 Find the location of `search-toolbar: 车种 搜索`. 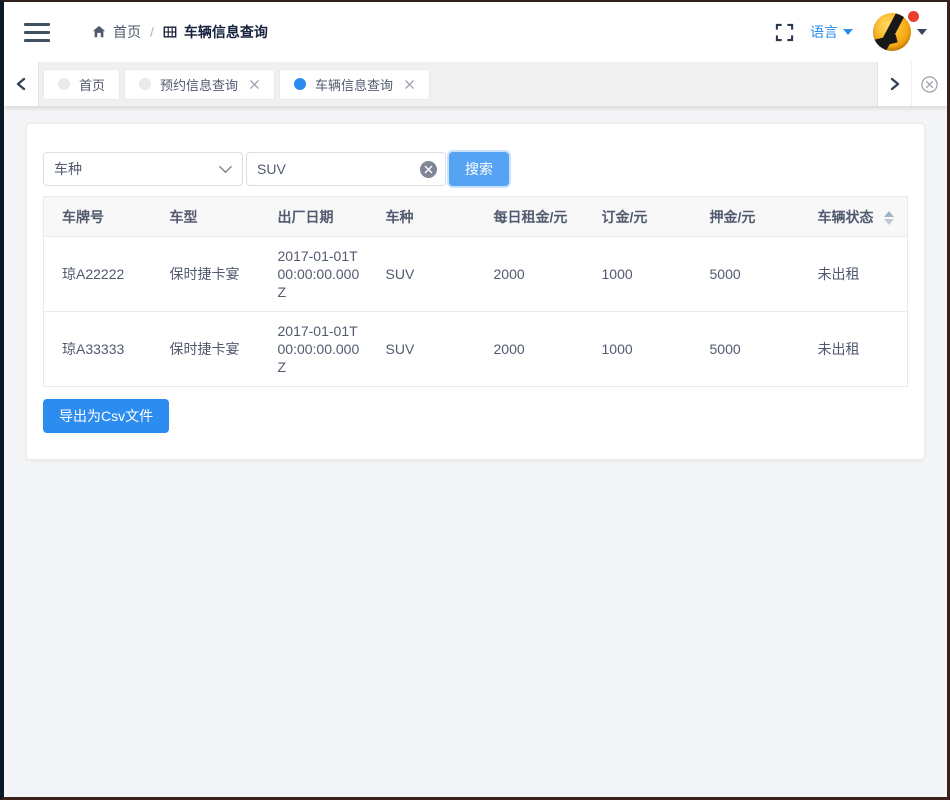

search-toolbar: 车种 搜索 is located at coordinates (475, 169).